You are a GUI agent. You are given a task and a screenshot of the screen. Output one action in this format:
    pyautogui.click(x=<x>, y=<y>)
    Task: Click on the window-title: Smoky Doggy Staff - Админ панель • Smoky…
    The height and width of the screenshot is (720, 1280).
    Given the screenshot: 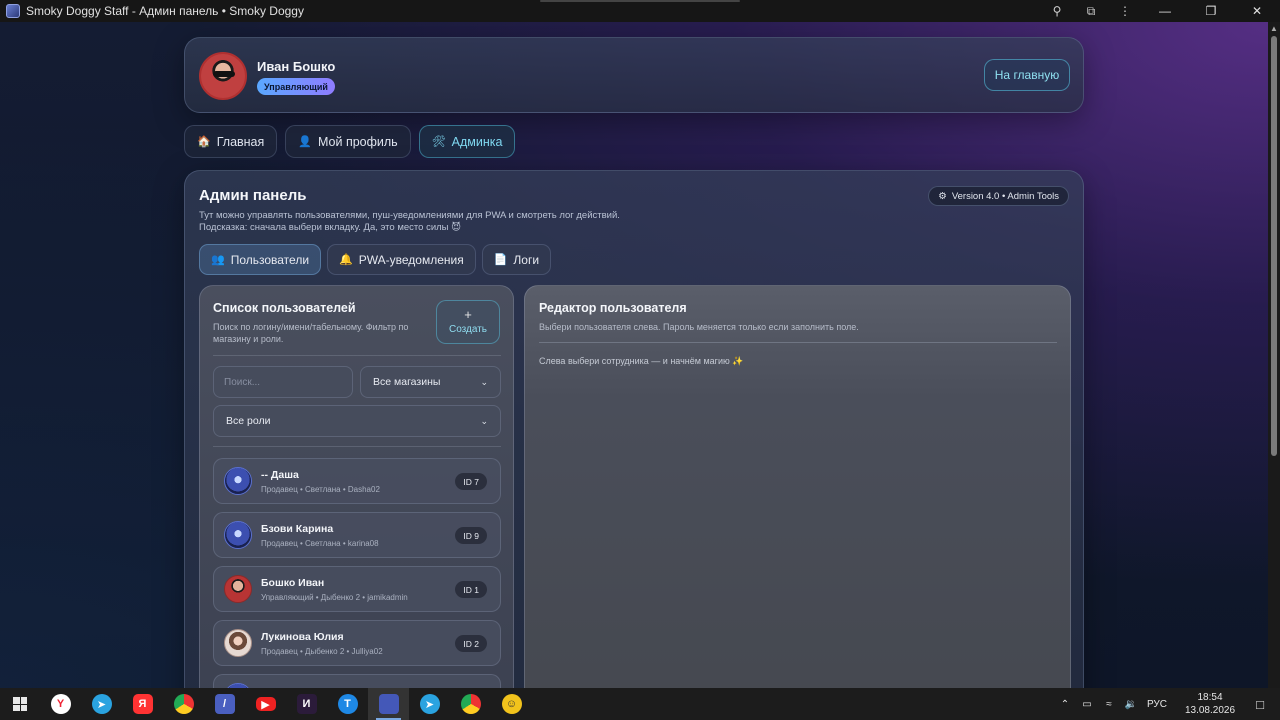 What is the action you would take?
    pyautogui.click(x=165, y=11)
    